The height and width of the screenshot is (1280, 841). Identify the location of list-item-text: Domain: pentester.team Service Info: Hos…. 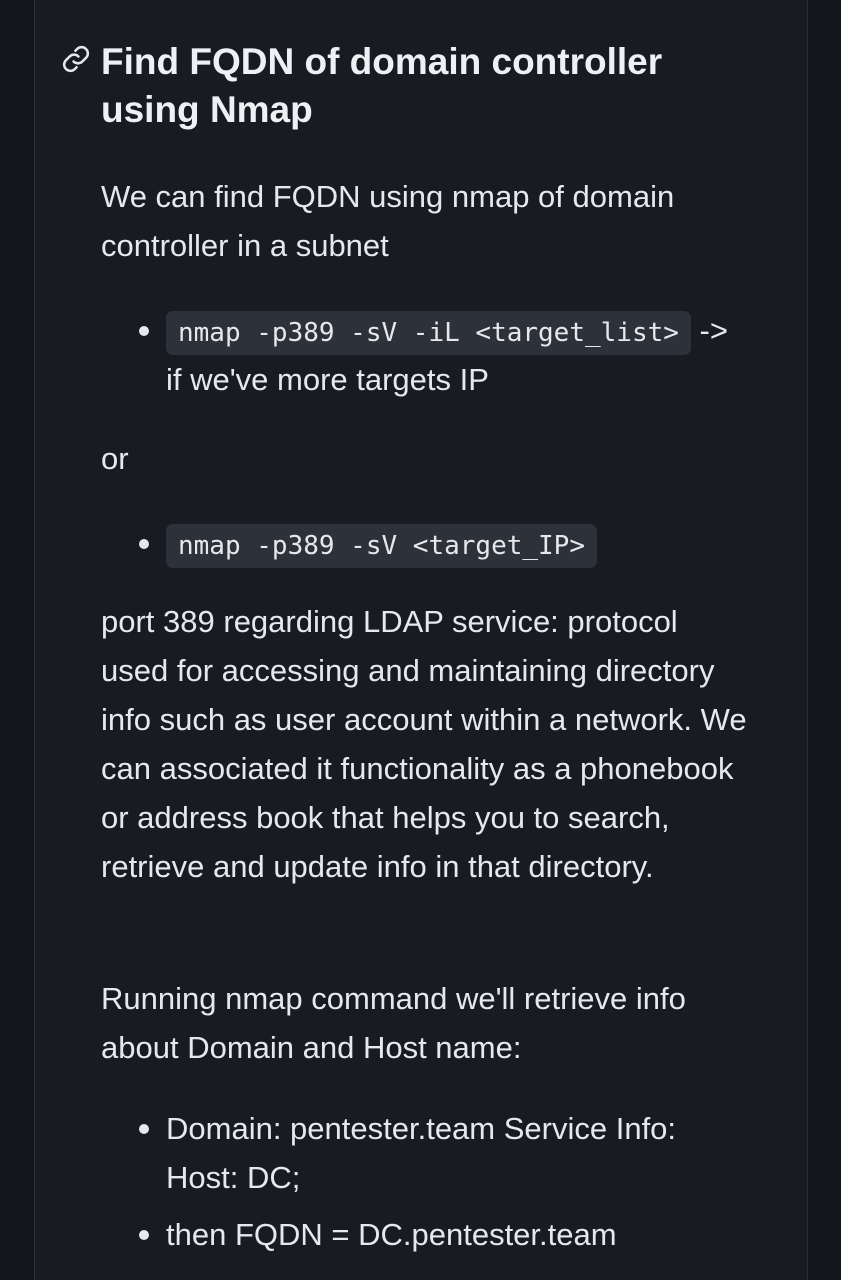
(421, 1153).